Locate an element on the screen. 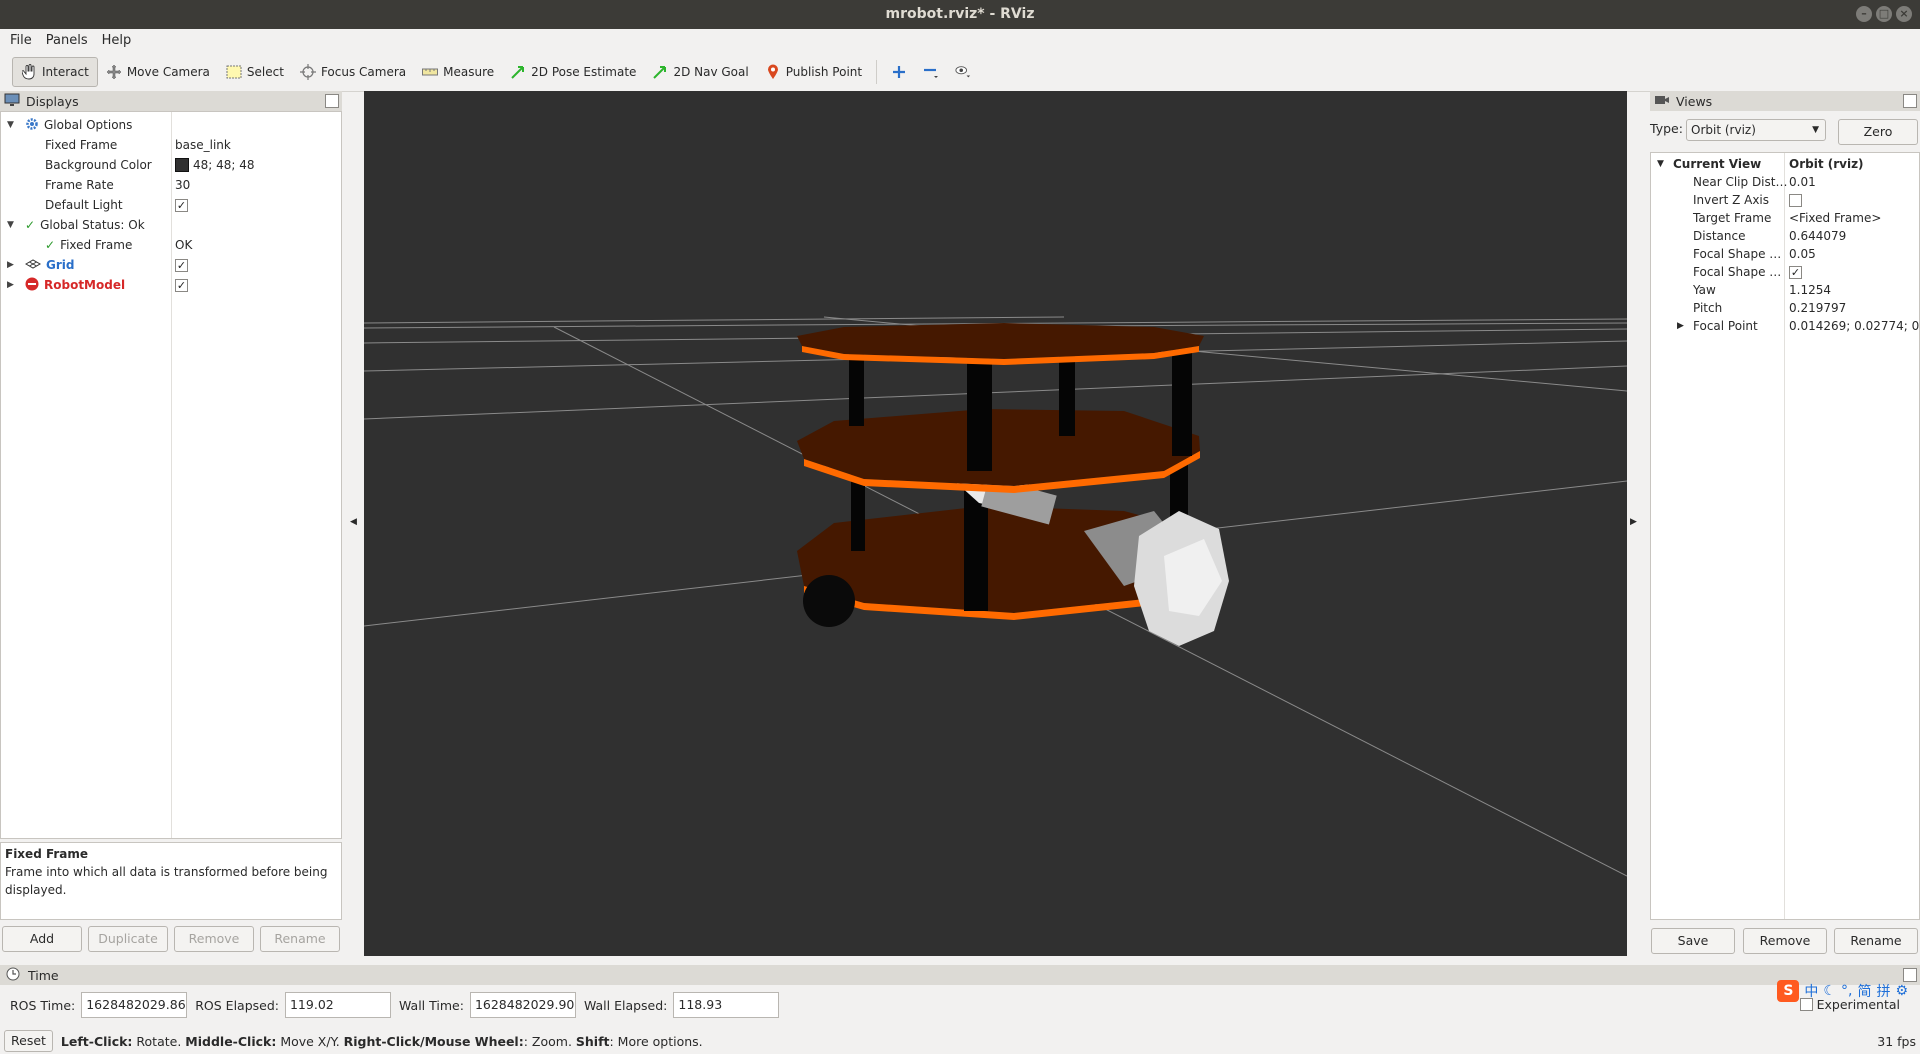 The image size is (1920, 1054). target-frame-value: <Fixed Frame> is located at coordinates (1835, 218).